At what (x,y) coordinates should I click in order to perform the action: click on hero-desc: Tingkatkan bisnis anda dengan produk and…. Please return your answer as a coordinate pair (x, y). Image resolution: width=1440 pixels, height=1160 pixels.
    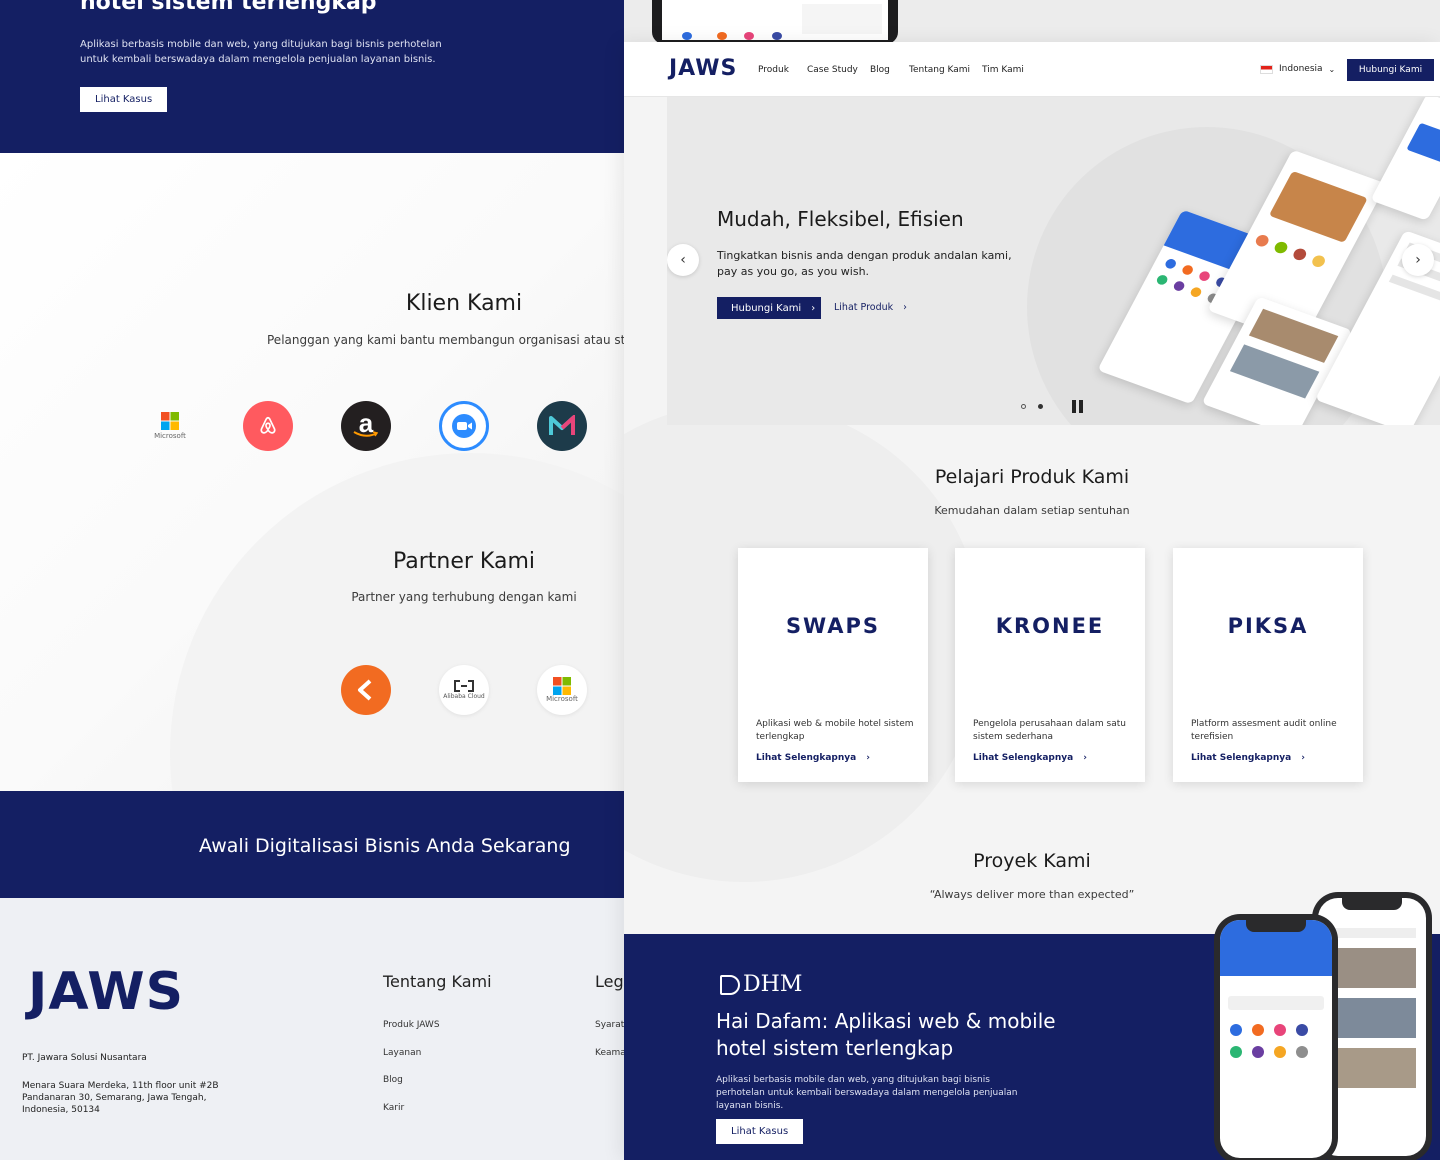
    Looking at the image, I should click on (864, 263).